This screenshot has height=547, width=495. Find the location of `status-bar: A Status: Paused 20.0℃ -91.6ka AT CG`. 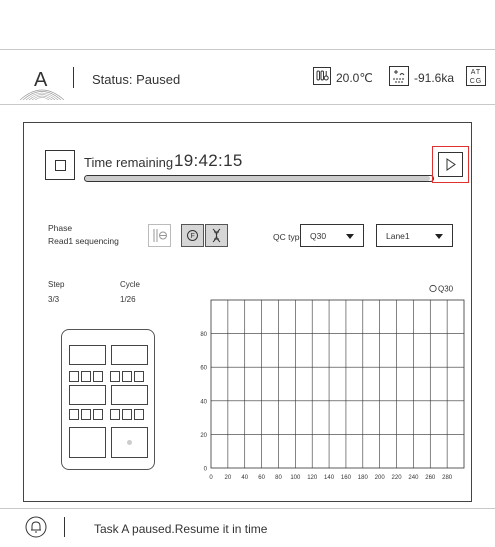

status-bar: A Status: Paused 20.0℃ -91.6ka AT CG is located at coordinates (247, 77).